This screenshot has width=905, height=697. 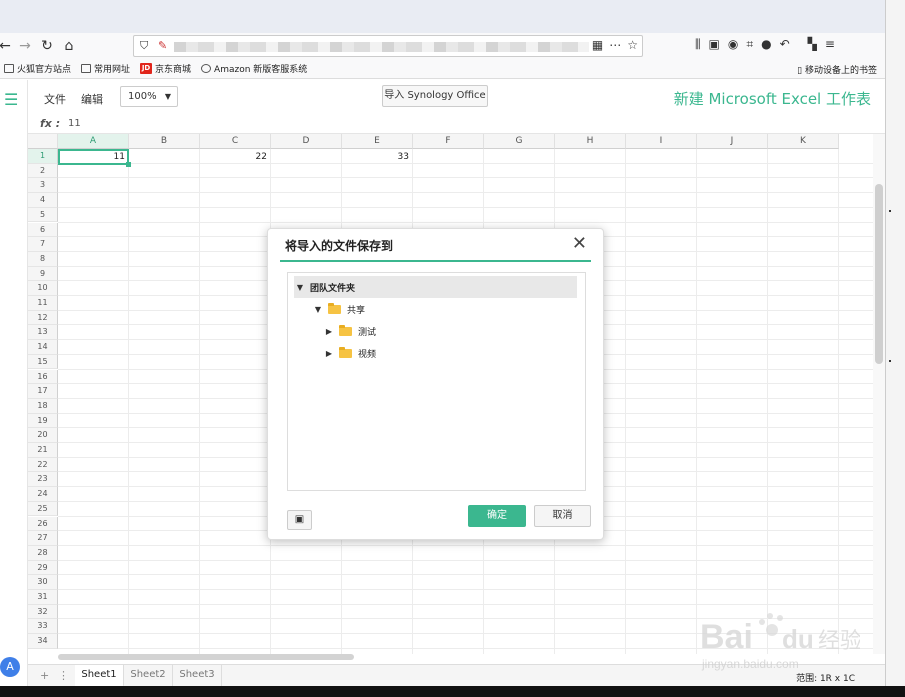 I want to click on column-header: K, so click(x=803, y=141).